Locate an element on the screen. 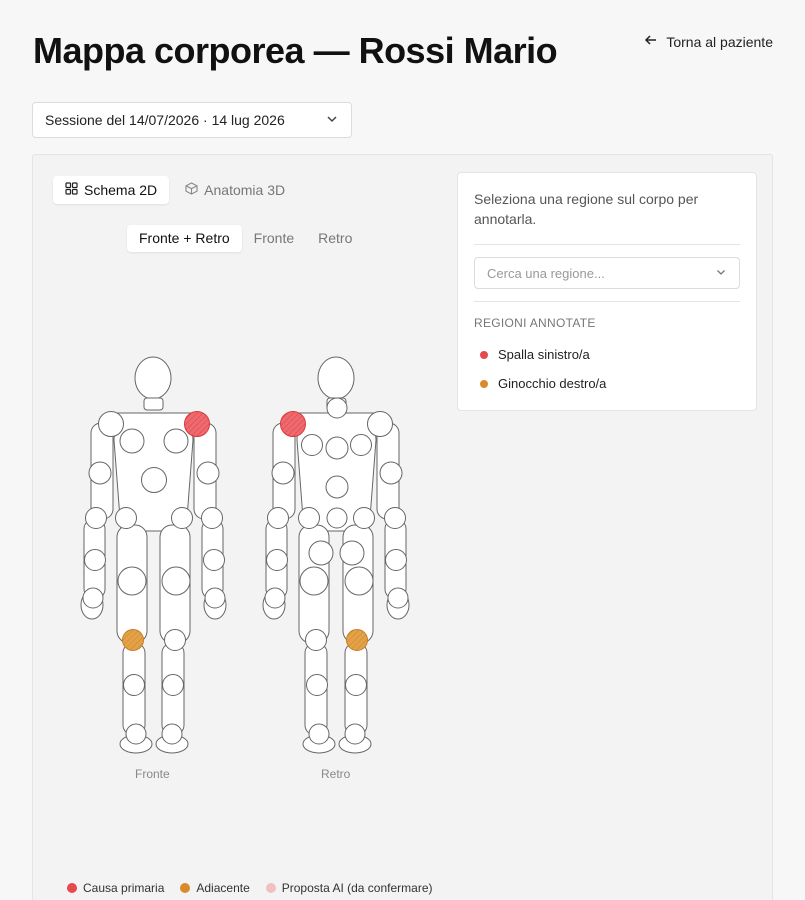 The height and width of the screenshot is (900, 805). back-to-patient-link: Torna al paziente is located at coordinates (708, 41).